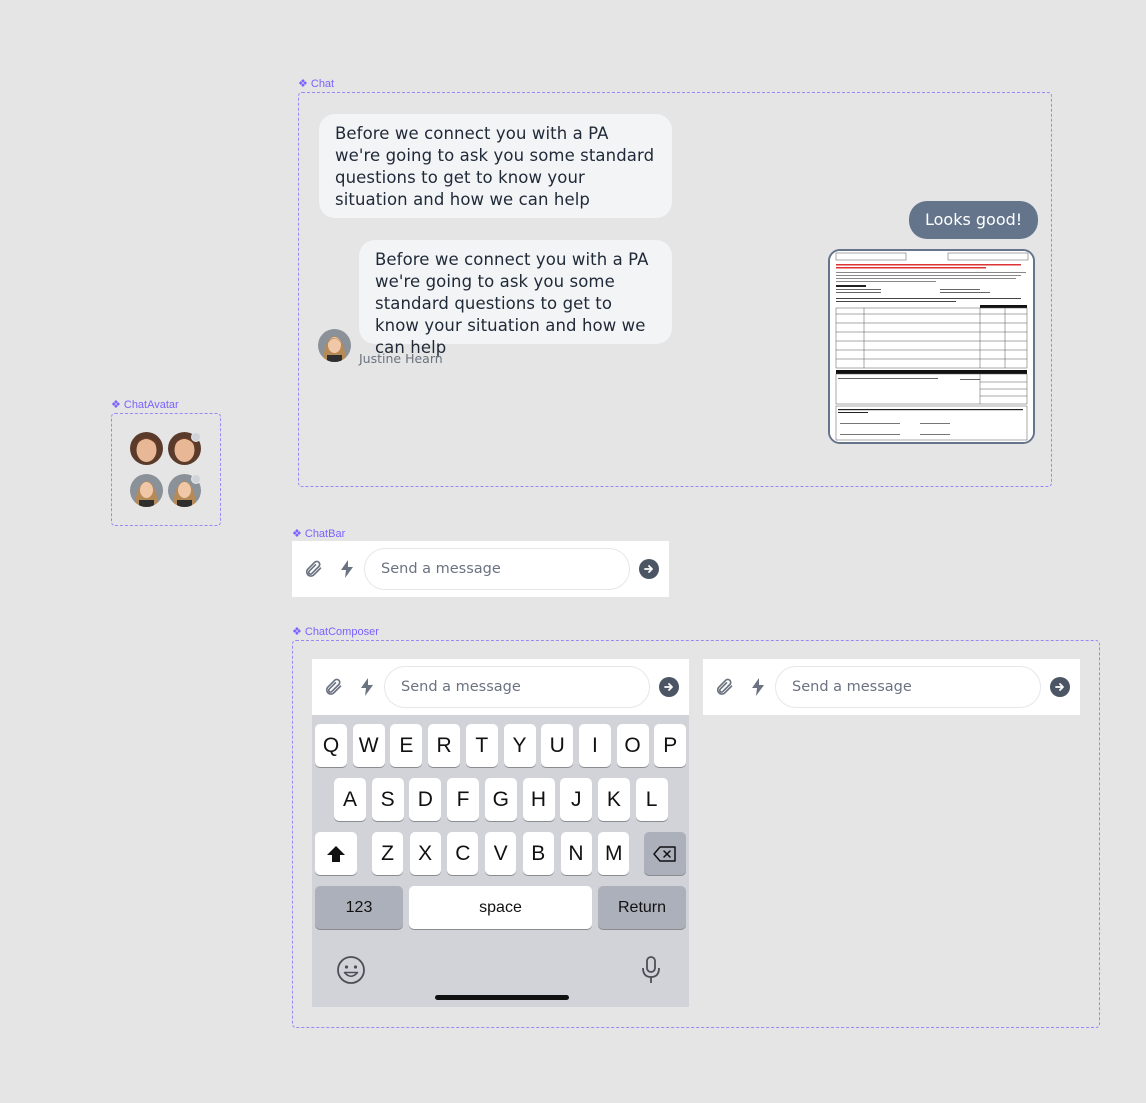 This screenshot has width=1146, height=1103. Describe the element at coordinates (501, 853) in the screenshot. I see `key-v: V` at that location.